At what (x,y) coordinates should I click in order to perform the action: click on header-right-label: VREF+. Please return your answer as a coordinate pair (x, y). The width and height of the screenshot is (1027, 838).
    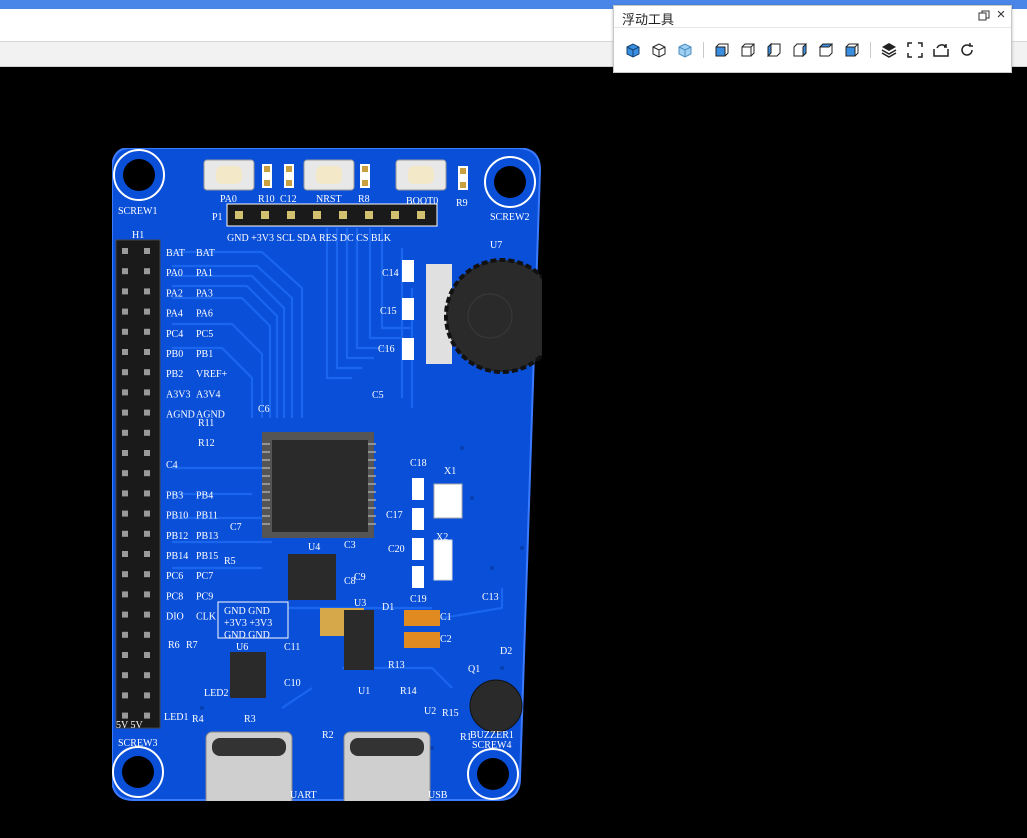
    Looking at the image, I should click on (212, 374).